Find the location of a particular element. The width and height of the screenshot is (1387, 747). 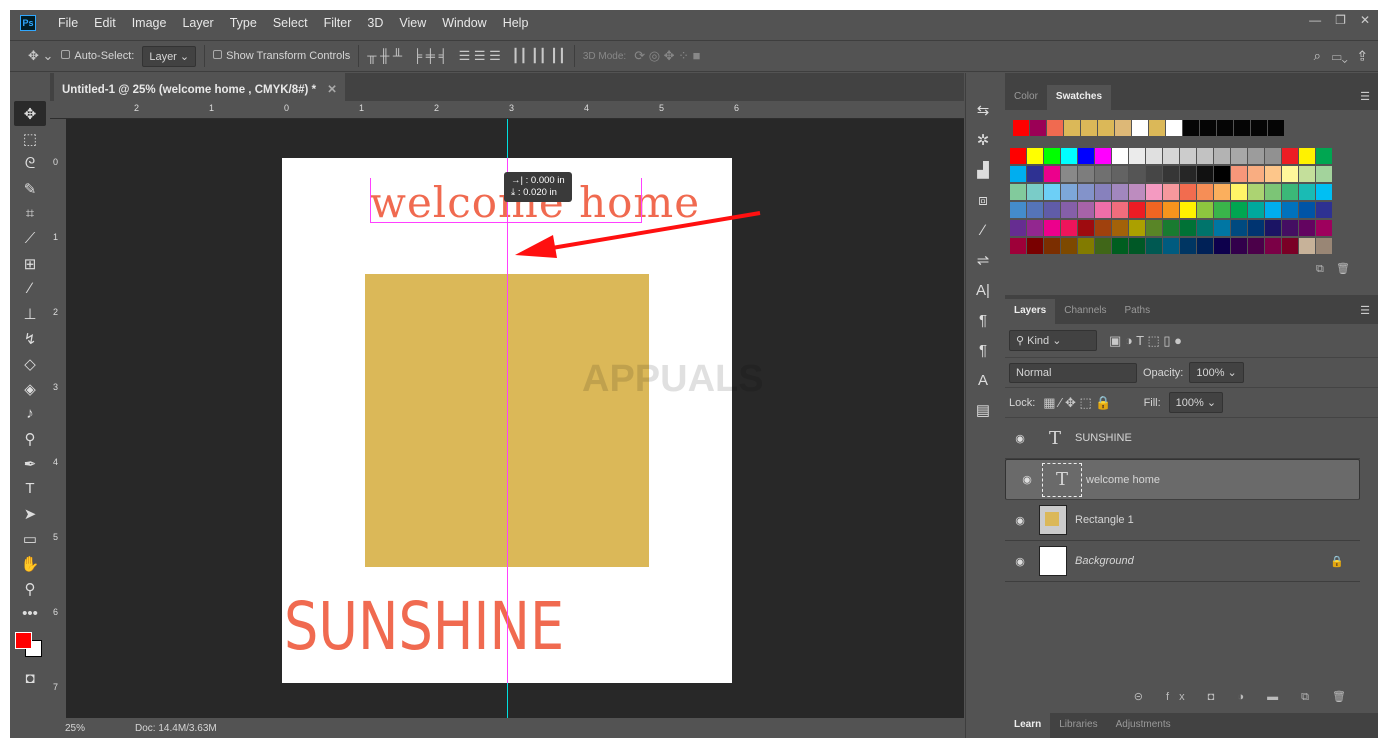

healing-tool: ⊞ is located at coordinates (30, 263).